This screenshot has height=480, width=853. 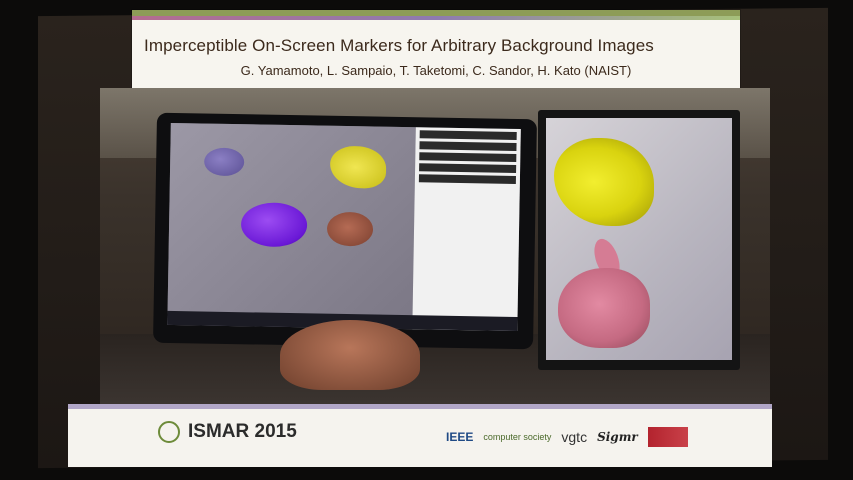 I want to click on sponsor-vgtc: vgtc, so click(x=574, y=437).